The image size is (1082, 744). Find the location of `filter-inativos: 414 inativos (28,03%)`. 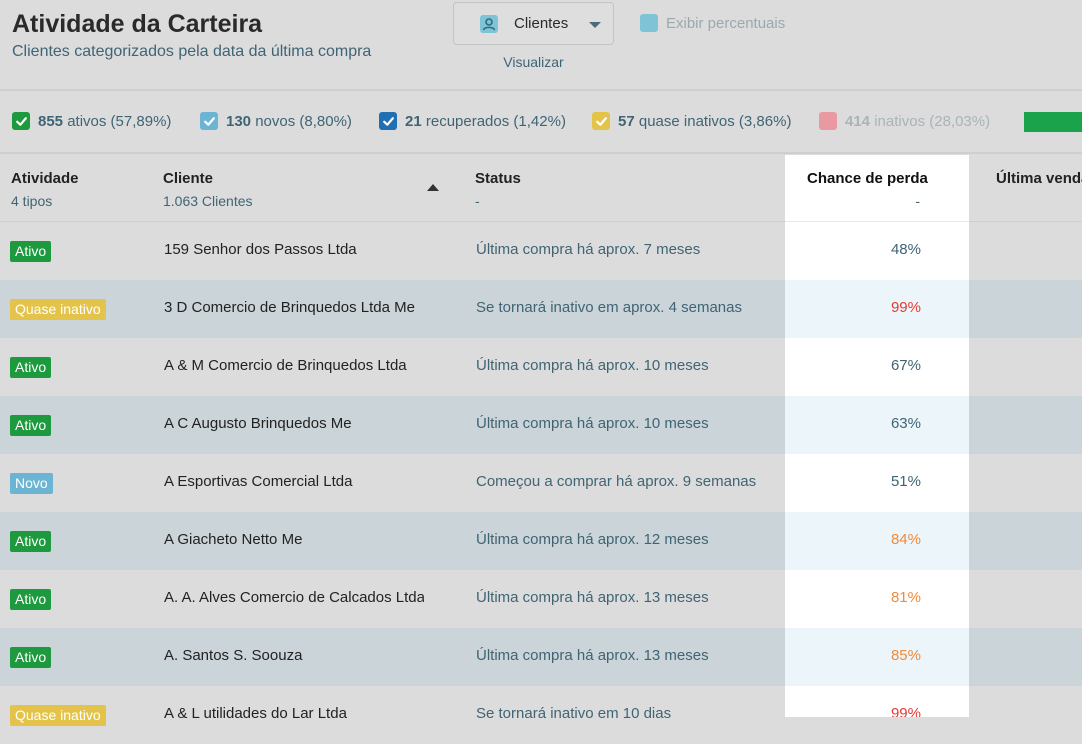

filter-inativos: 414 inativos (28,03%) is located at coordinates (904, 121).